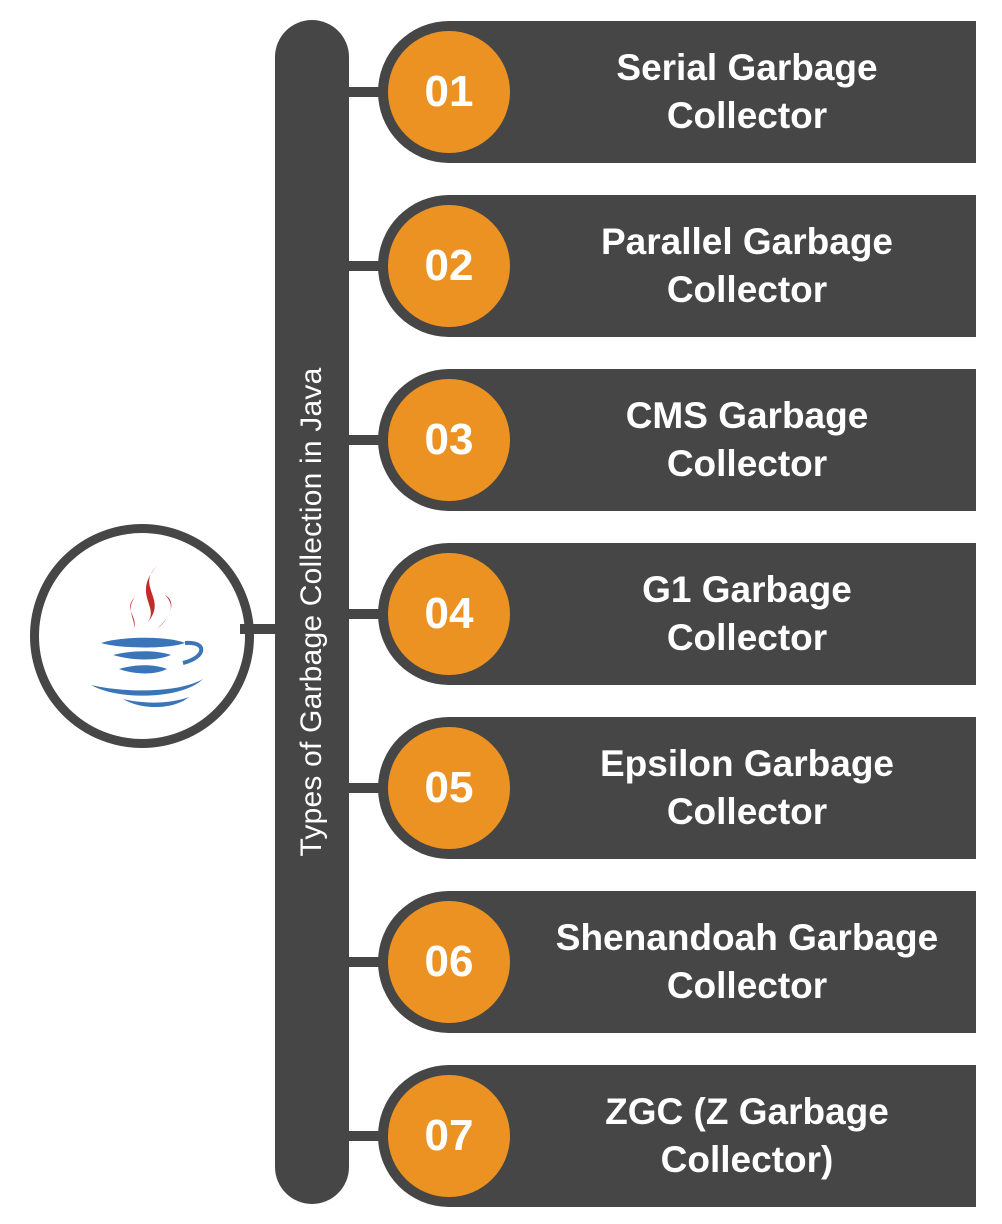  Describe the element at coordinates (449, 92) in the screenshot. I see `item-number-badge: 01` at that location.